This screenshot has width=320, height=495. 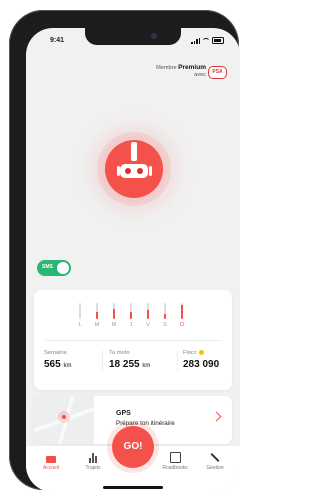 I want to click on go-button: GO!, so click(x=133, y=447).